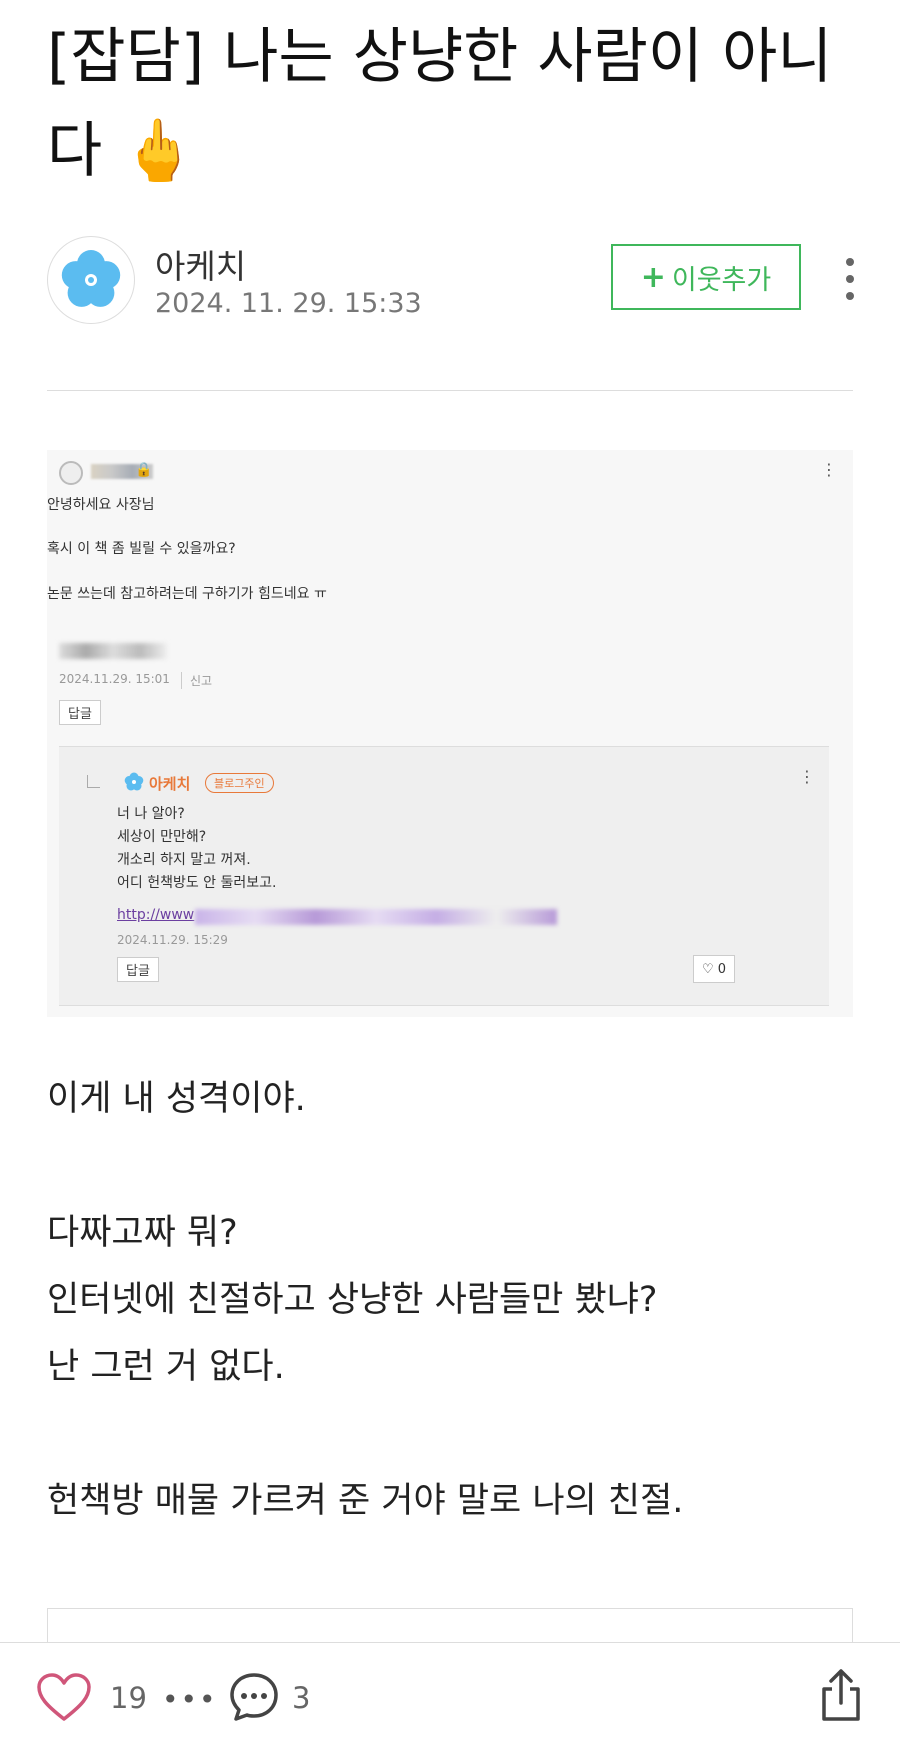  What do you see at coordinates (254, 1697) in the screenshot?
I see `comment-icon` at bounding box center [254, 1697].